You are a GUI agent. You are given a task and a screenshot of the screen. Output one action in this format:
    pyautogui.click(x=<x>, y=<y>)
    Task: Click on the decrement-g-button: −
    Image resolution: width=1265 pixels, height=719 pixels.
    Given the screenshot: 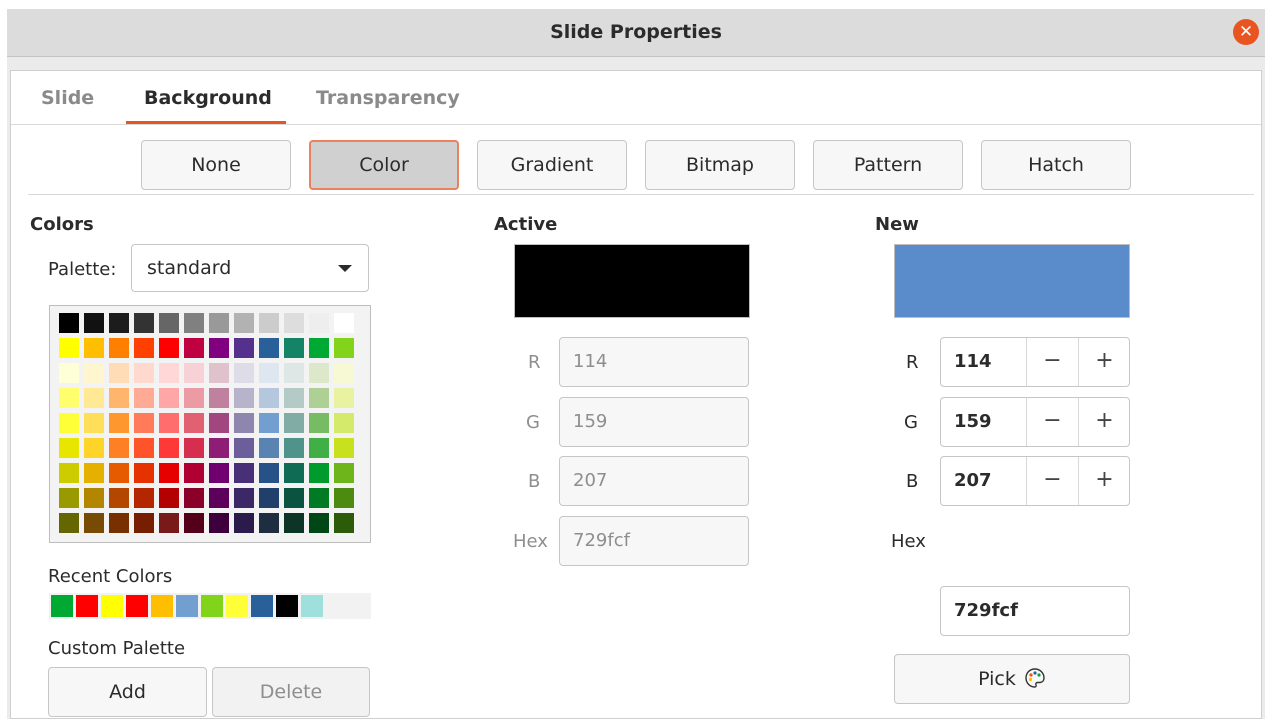 What is the action you would take?
    pyautogui.click(x=1052, y=422)
    